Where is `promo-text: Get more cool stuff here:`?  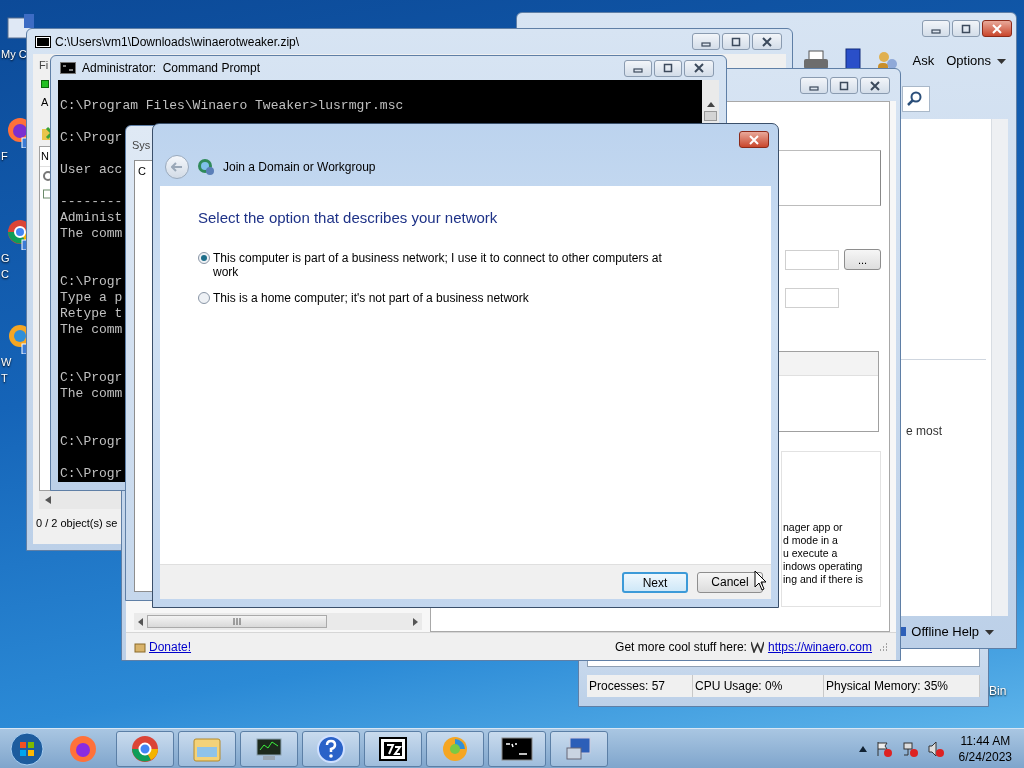 promo-text: Get more cool stuff here: is located at coordinates (681, 647).